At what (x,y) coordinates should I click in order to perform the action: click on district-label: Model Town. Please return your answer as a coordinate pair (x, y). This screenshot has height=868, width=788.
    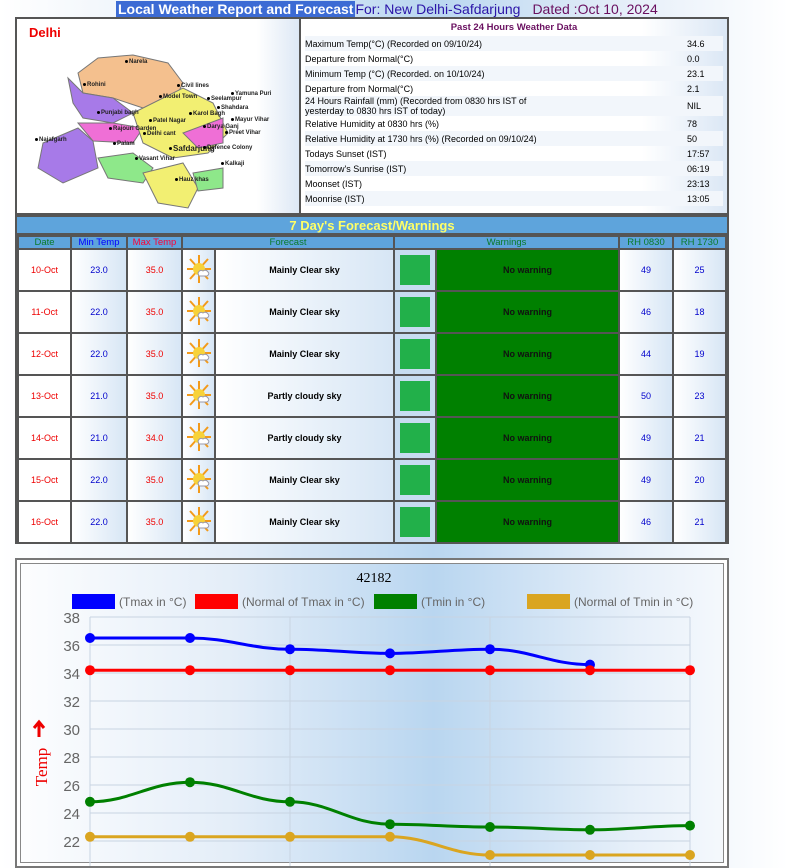
    Looking at the image, I should click on (178, 97).